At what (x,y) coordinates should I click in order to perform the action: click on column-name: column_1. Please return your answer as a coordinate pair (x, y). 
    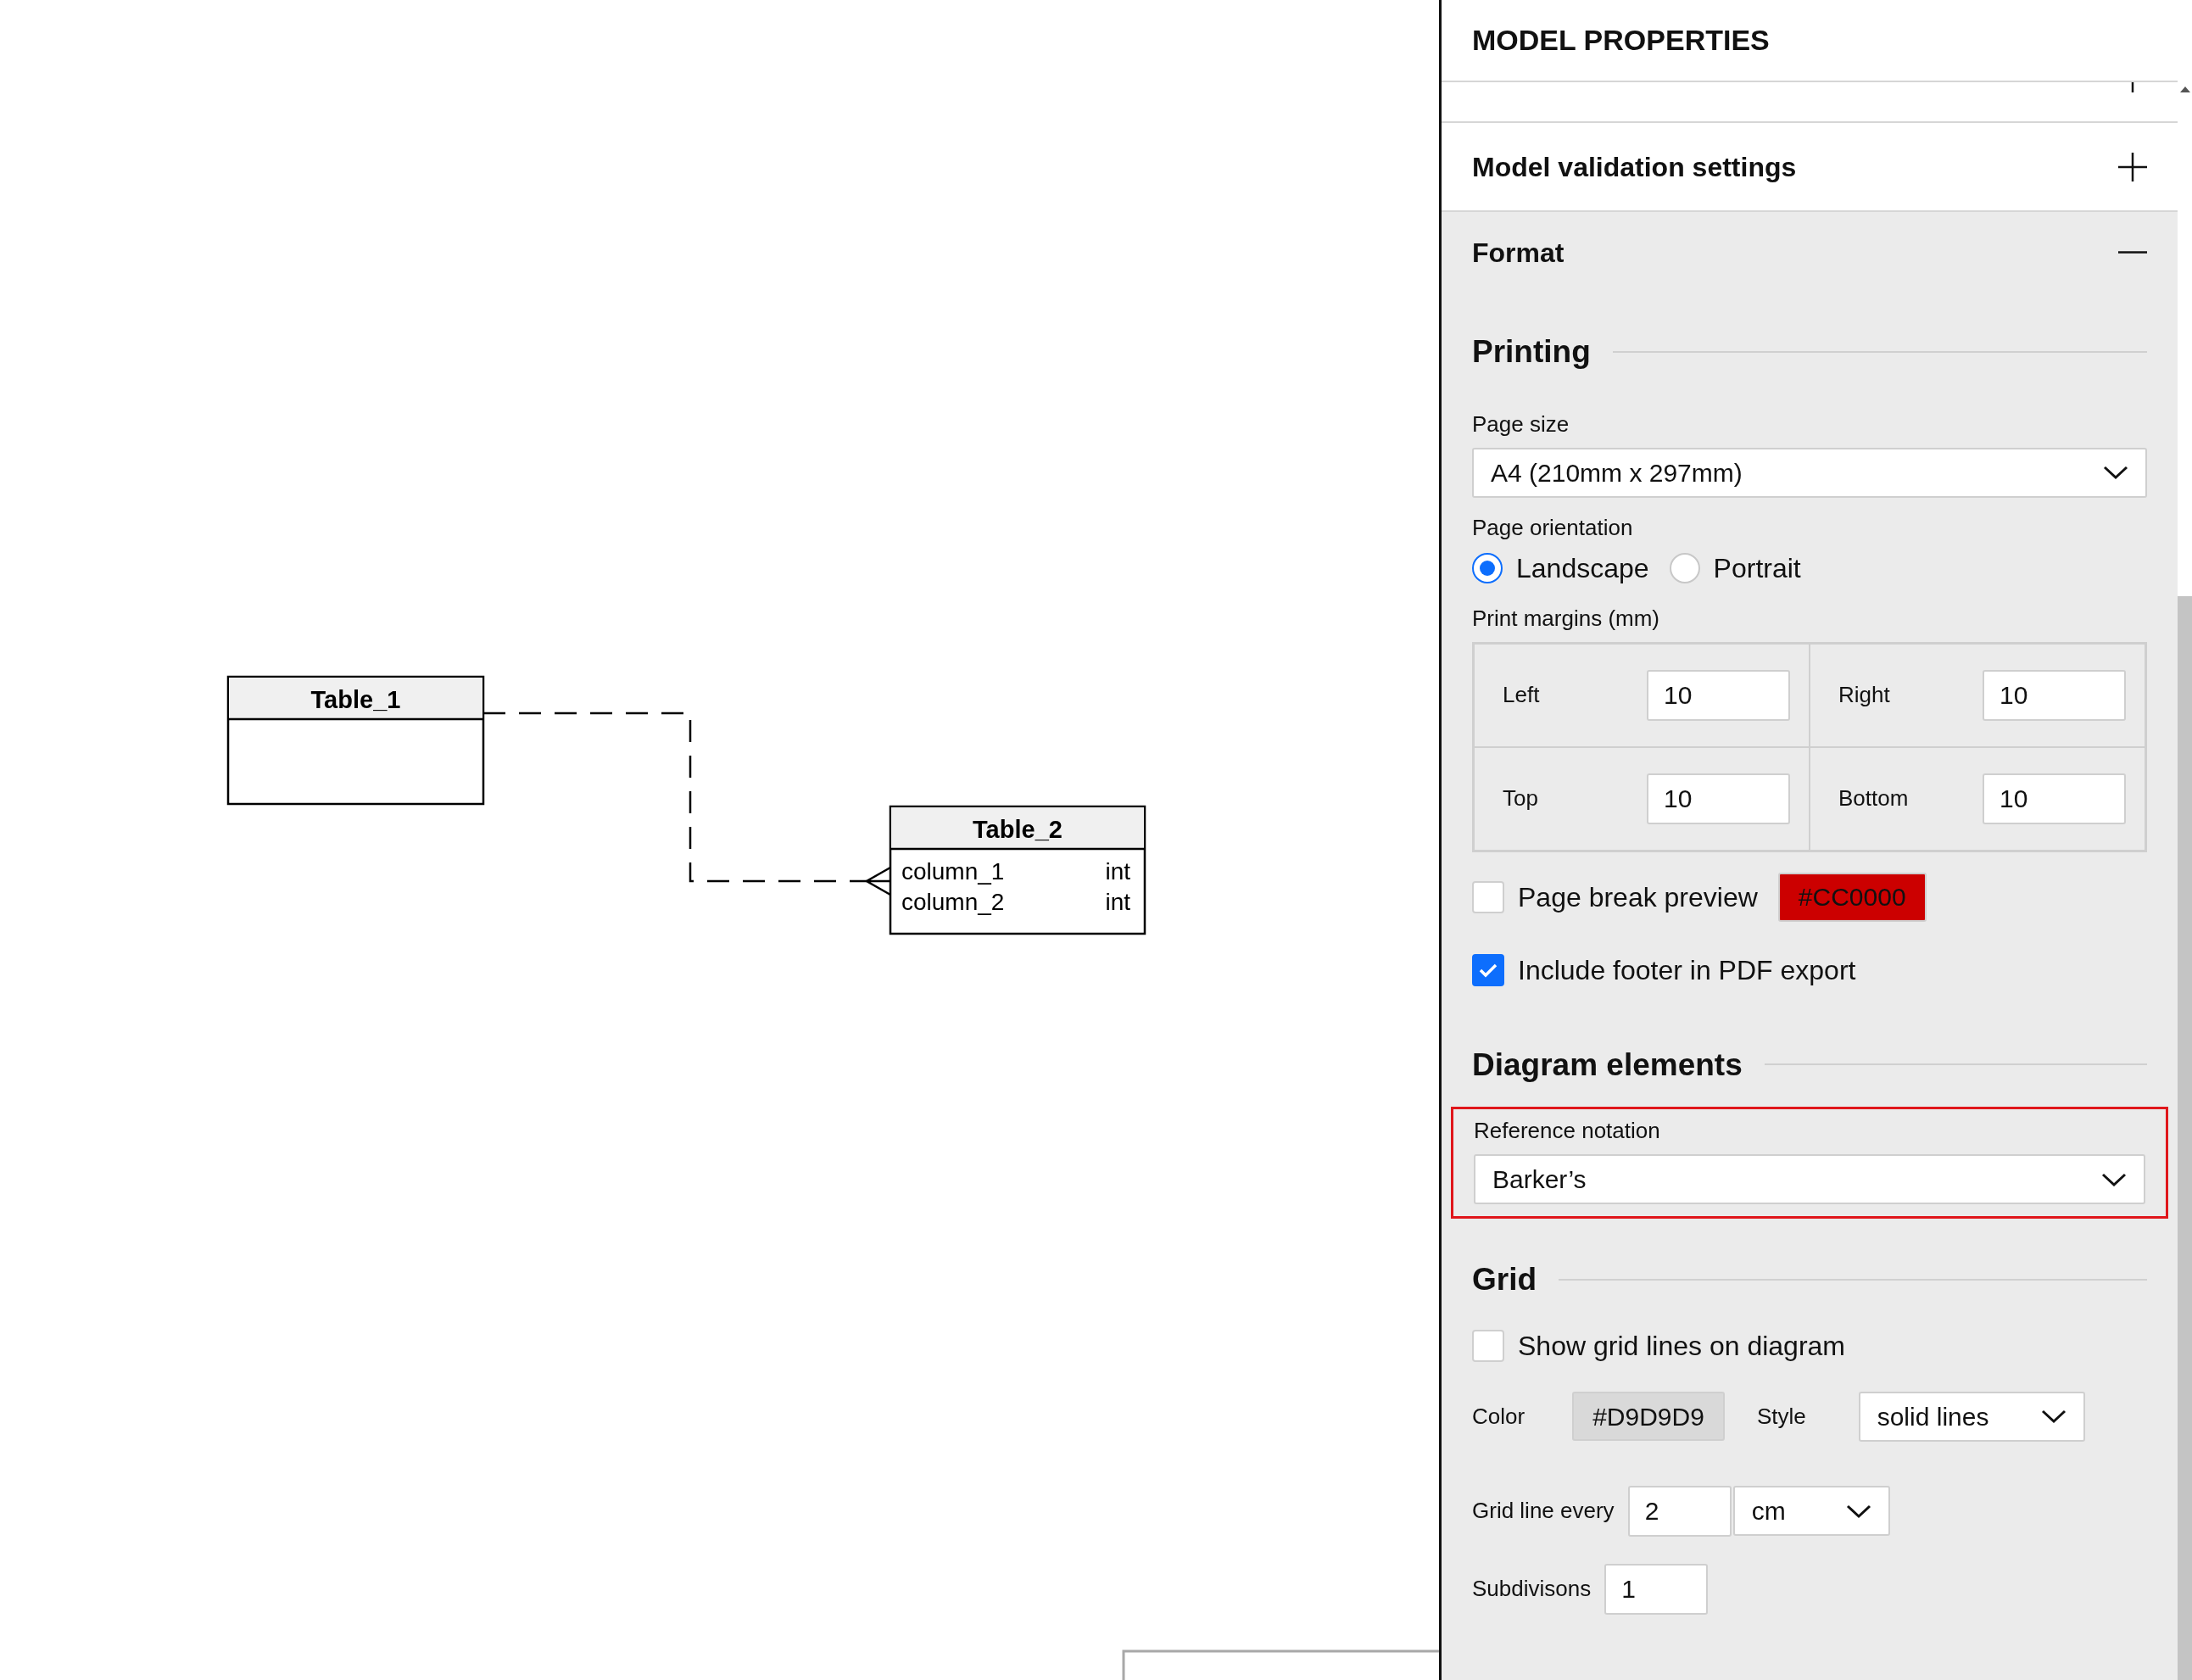
    Looking at the image, I should click on (953, 871).